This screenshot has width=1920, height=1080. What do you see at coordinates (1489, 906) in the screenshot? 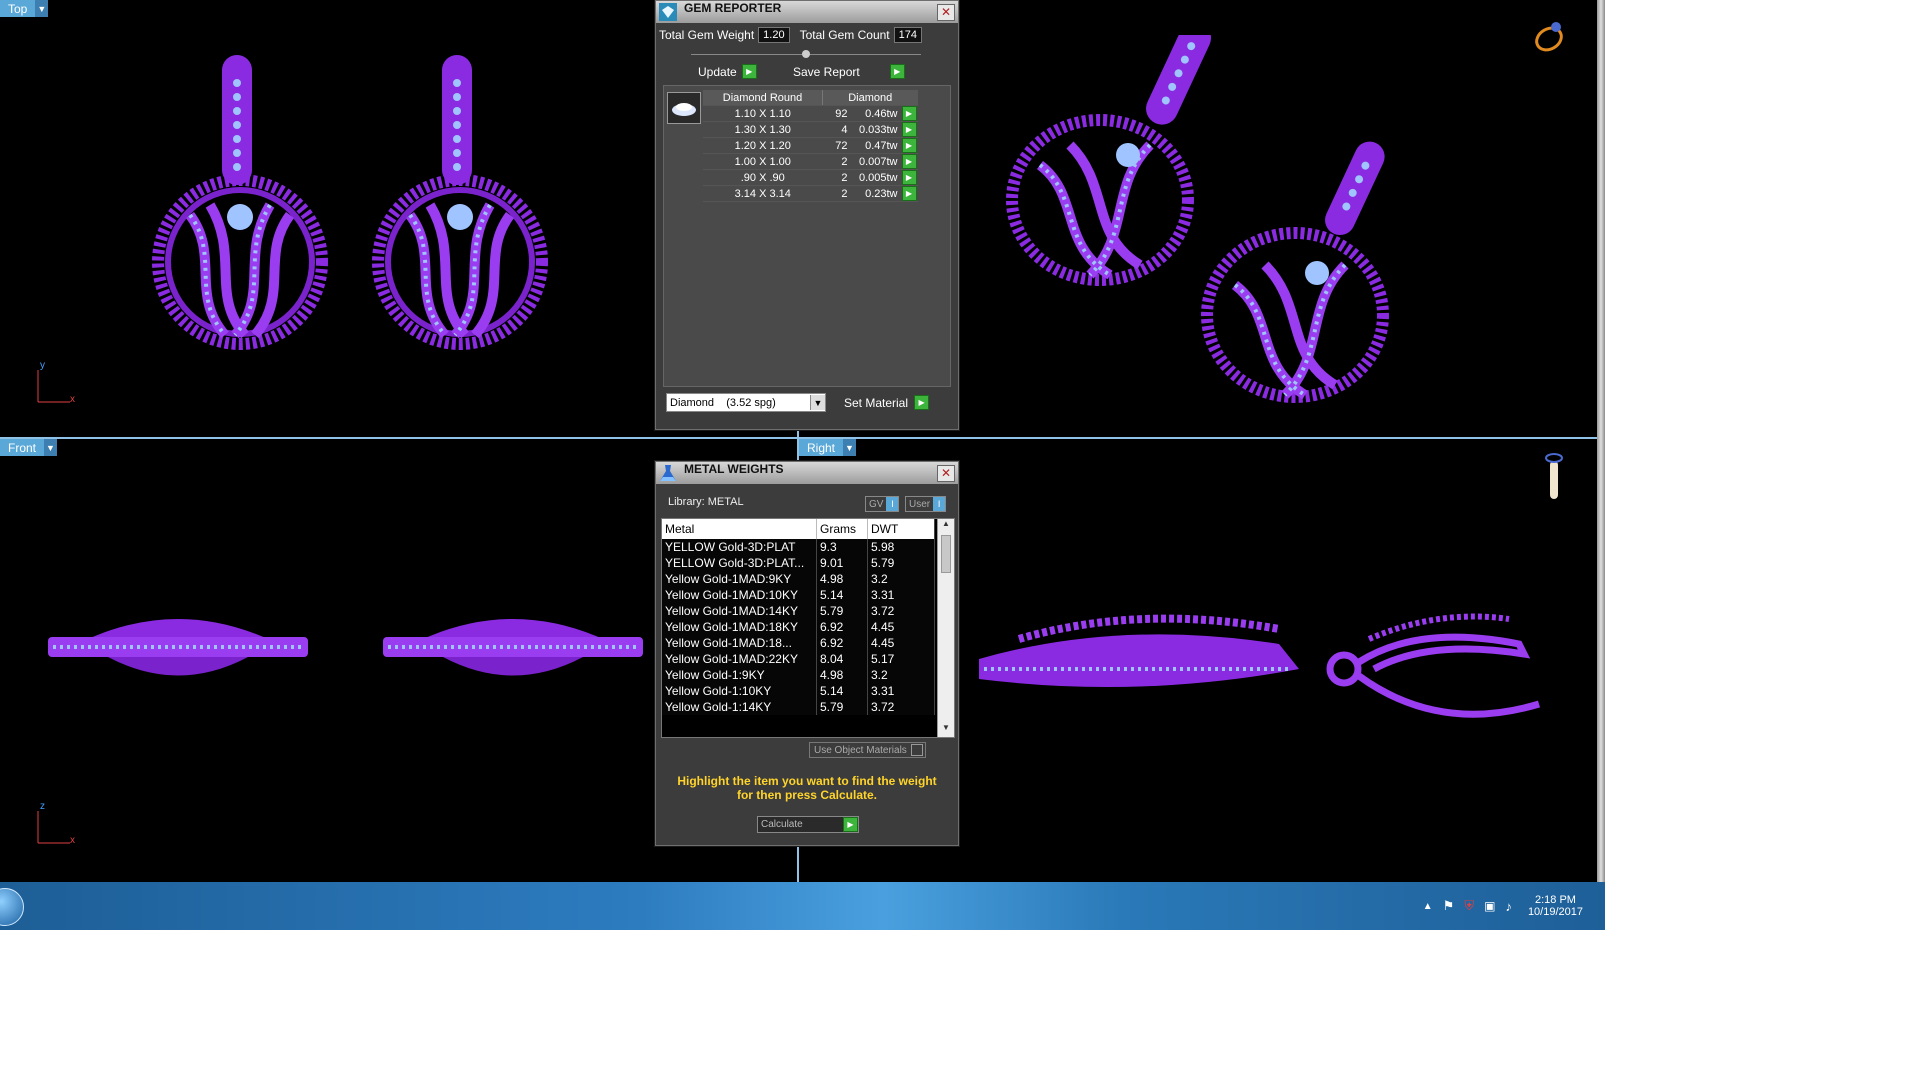
I see `network-icon: ▣` at bounding box center [1489, 906].